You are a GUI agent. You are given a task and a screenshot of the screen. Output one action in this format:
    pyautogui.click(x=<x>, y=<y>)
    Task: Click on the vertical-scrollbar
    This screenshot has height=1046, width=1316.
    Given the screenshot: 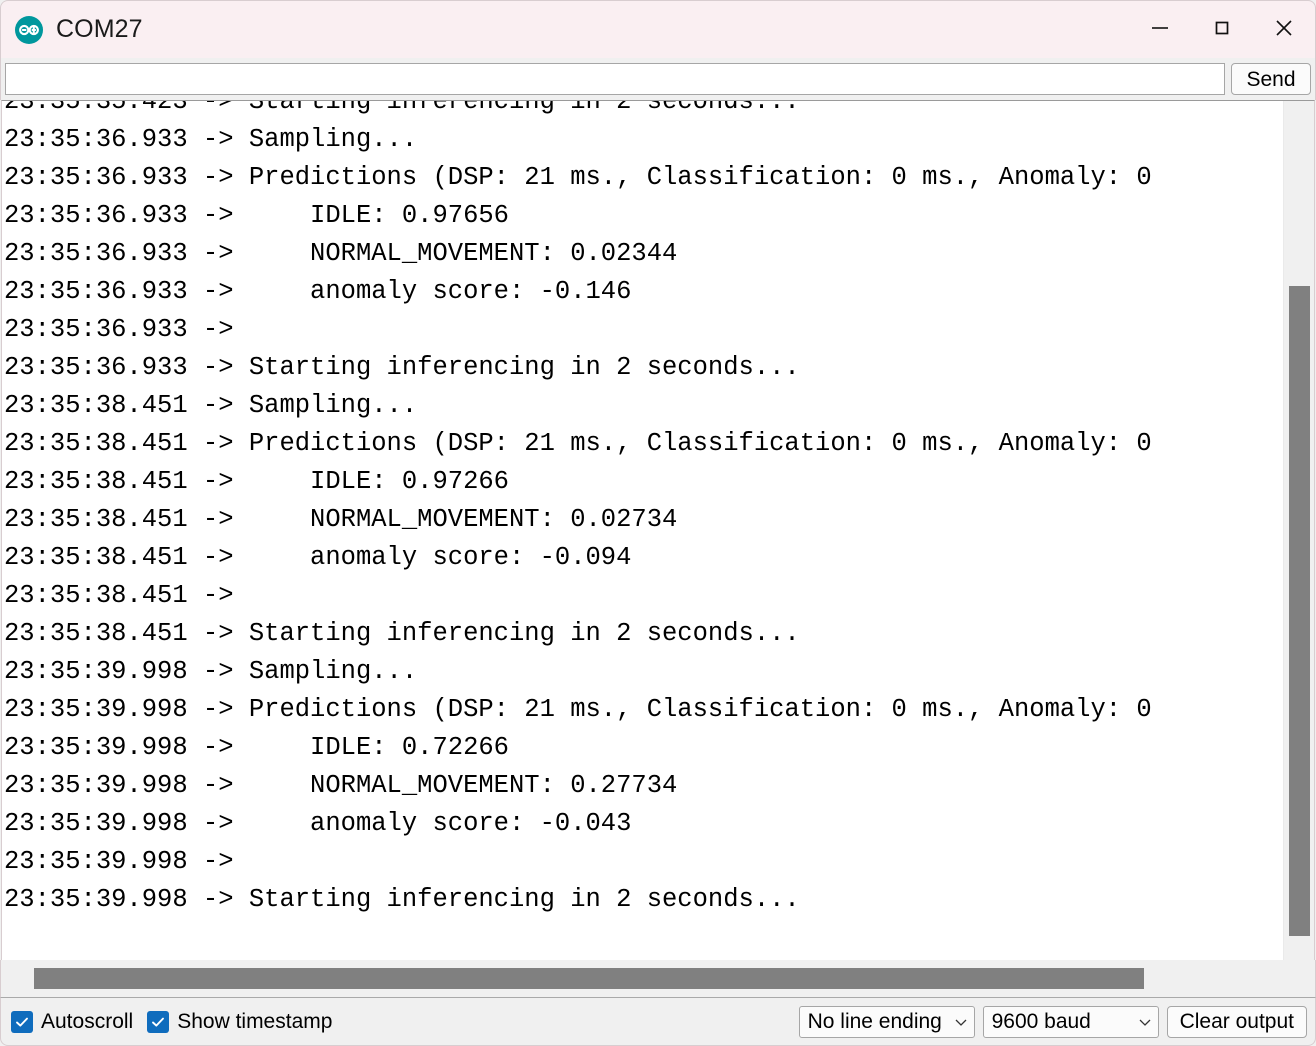 What is the action you would take?
    pyautogui.click(x=1298, y=530)
    